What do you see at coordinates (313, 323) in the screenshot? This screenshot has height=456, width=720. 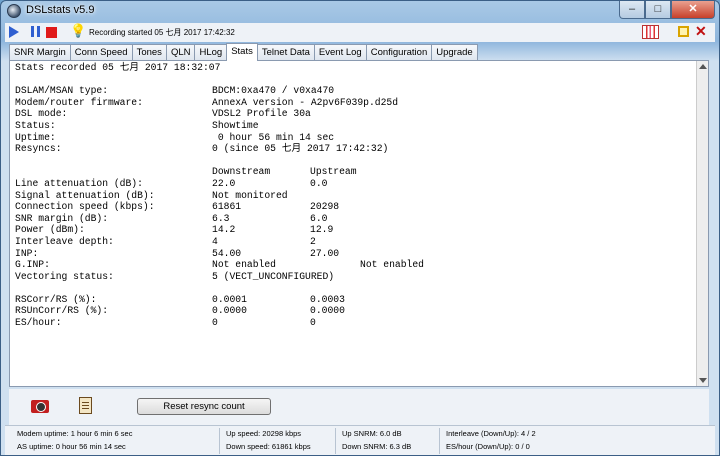 I see `upstream-value: 0` at bounding box center [313, 323].